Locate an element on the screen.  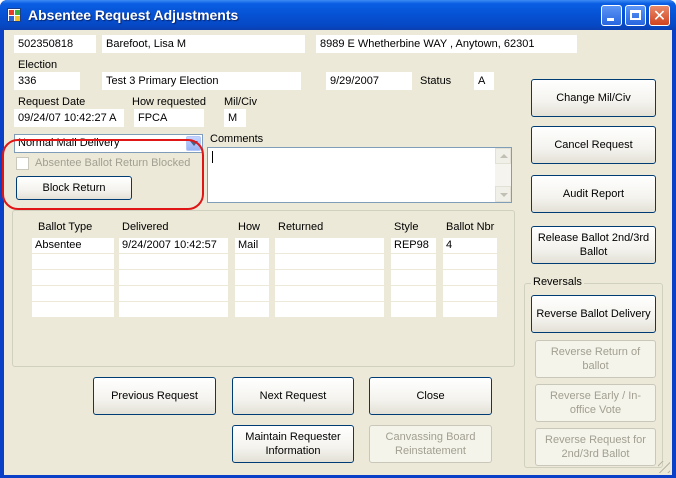
how-requested-field: FPCA is located at coordinates (169, 118).